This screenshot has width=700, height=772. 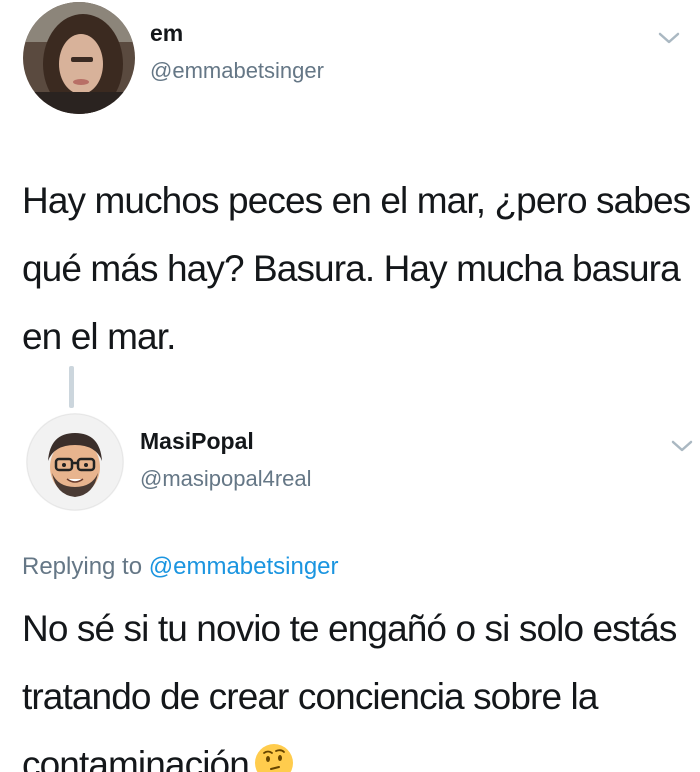 What do you see at coordinates (226, 479) in the screenshot?
I see `user-handle: @masipopal4real` at bounding box center [226, 479].